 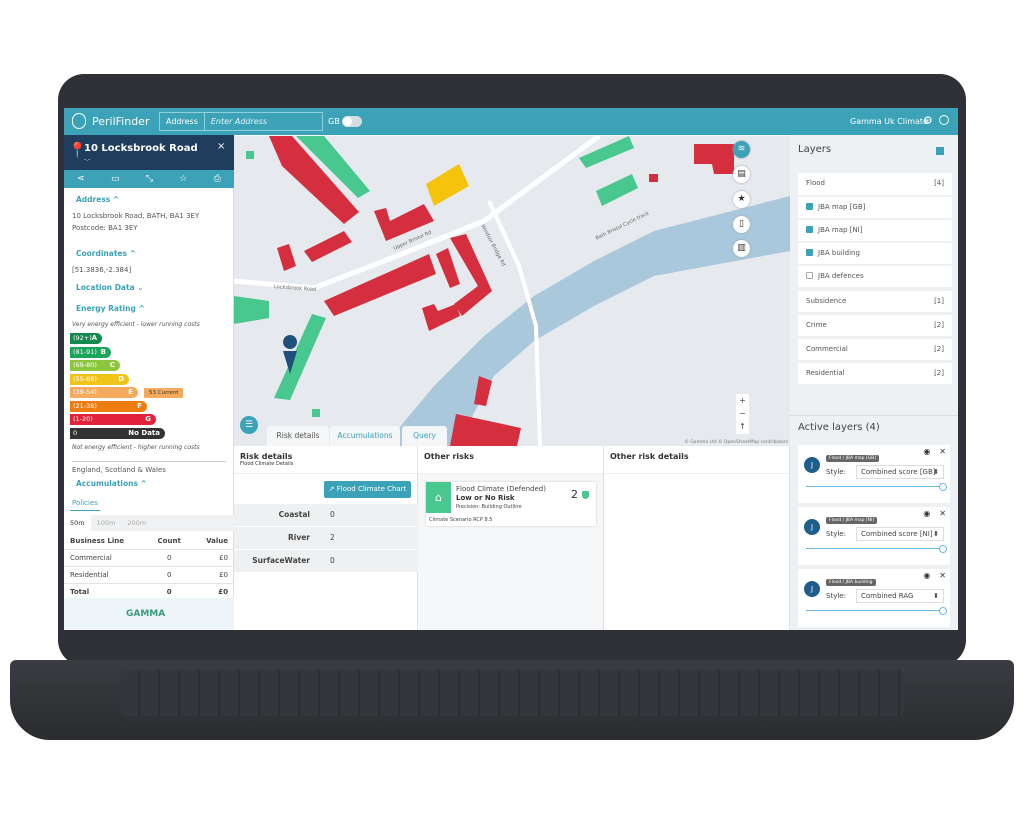 I want to click on property-subtitle: -.-, so click(x=87, y=159).